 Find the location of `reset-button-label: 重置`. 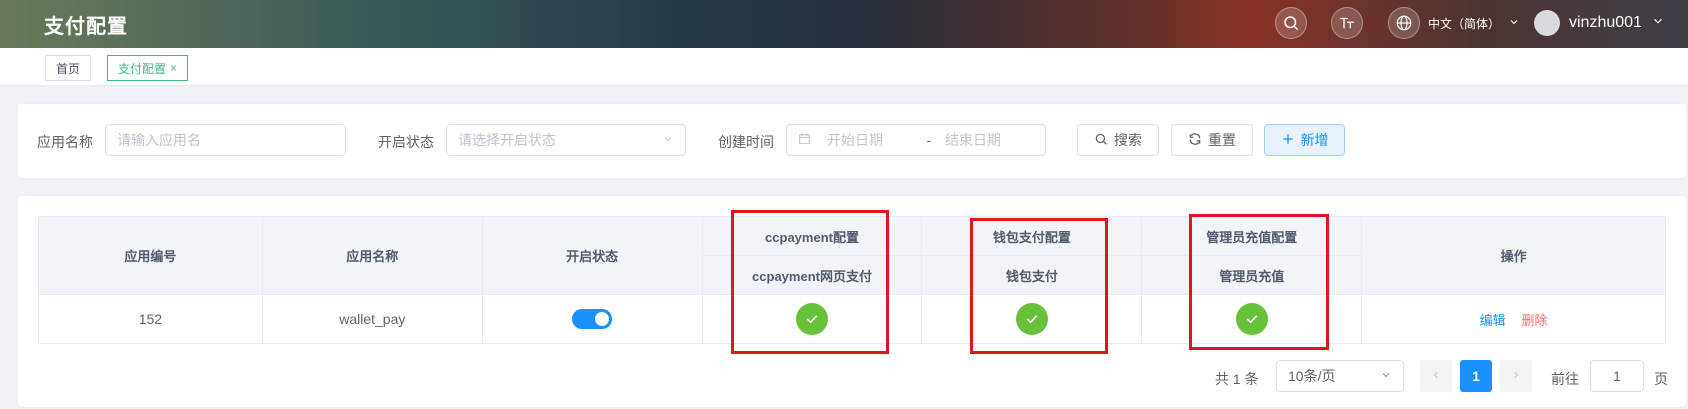

reset-button-label: 重置 is located at coordinates (1222, 140).